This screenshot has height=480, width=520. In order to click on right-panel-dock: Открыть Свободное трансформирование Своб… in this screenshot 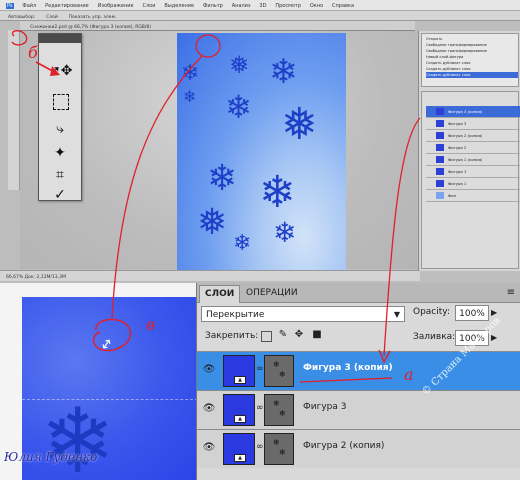, I will do `click(469, 151)`.